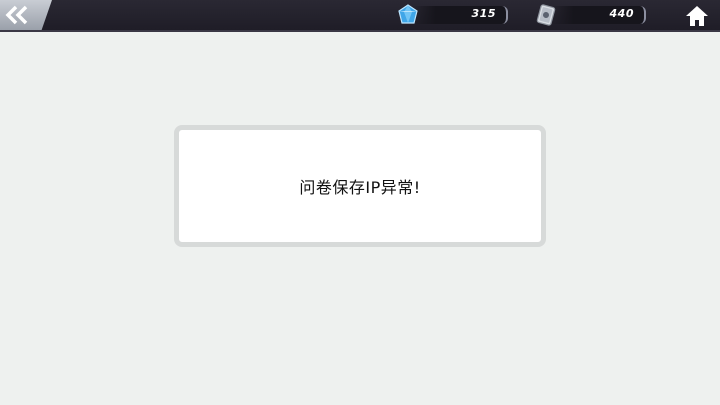 Image resolution: width=720 pixels, height=405 pixels. I want to click on gem-count: 315, so click(483, 13).